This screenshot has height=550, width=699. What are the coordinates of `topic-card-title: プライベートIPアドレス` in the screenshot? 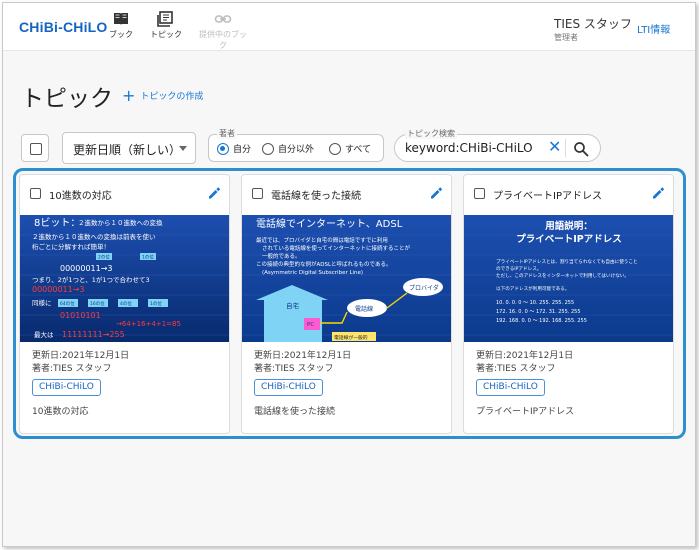 It's located at (547, 194).